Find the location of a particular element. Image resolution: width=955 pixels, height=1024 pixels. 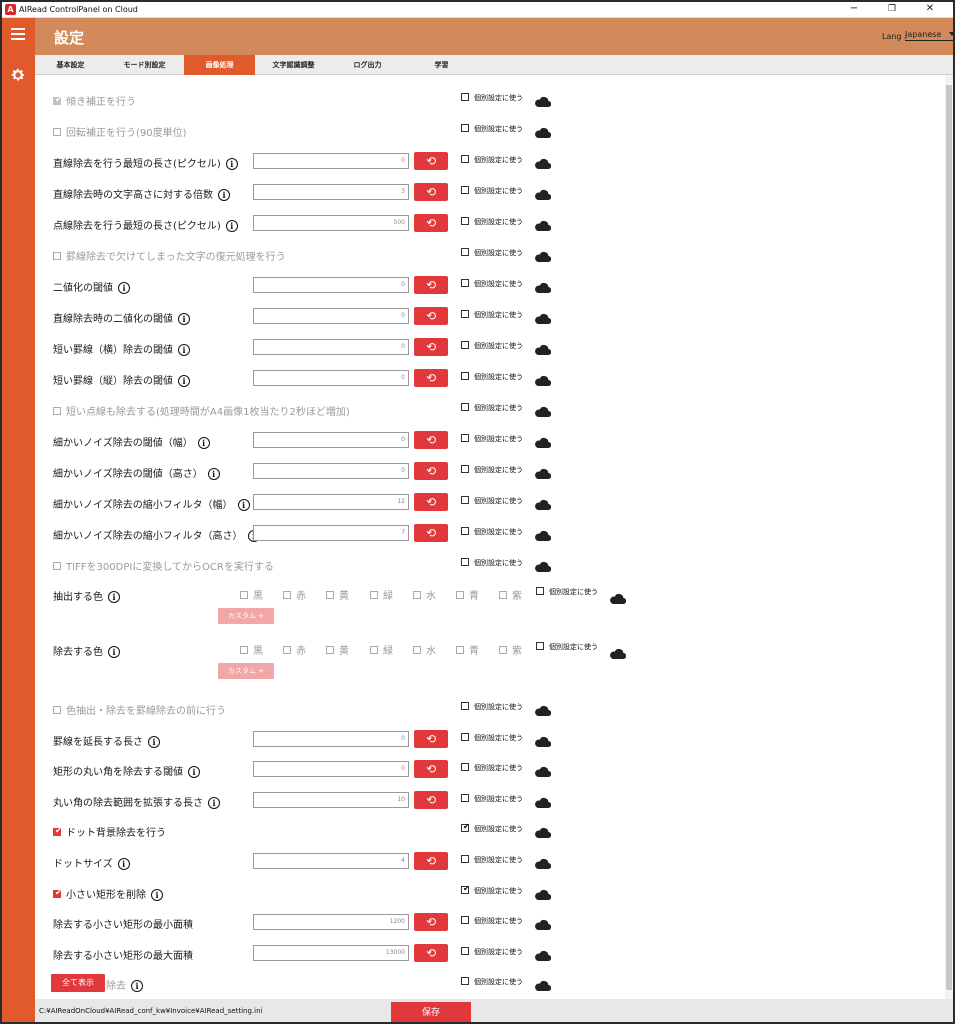

tab-ocr-tuning: 文字認識調整 is located at coordinates (293, 65).